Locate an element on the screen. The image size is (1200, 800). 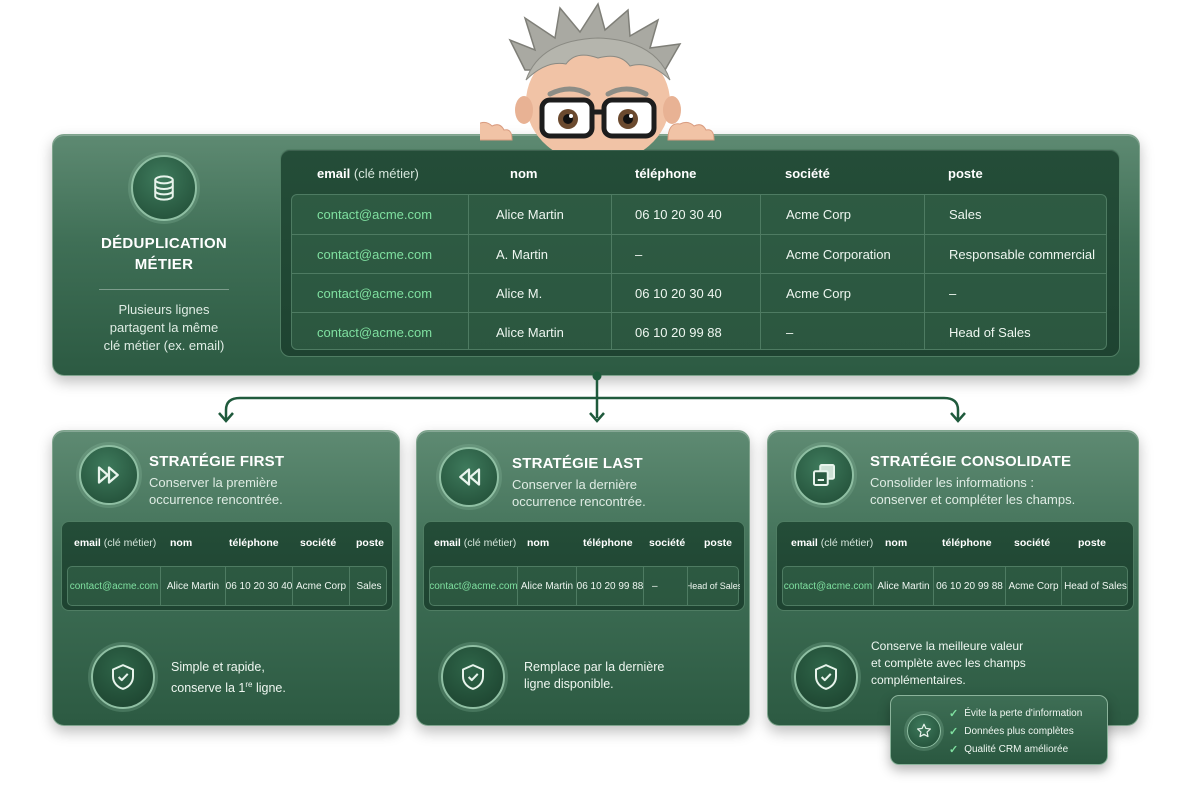
fast-forward-icon is located at coordinates (109, 475).